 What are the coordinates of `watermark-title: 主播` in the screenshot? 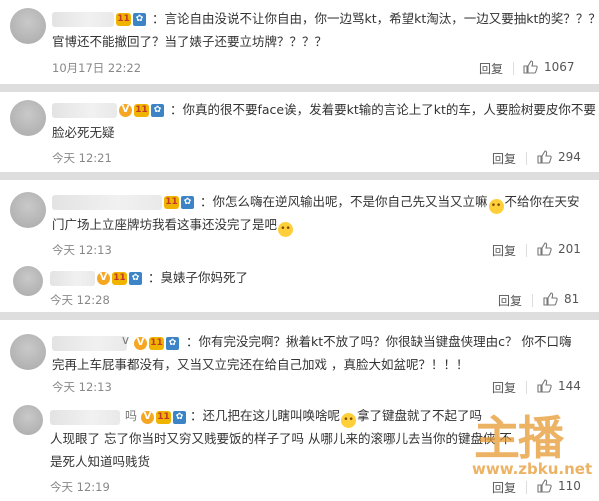 It's located at (519, 438).